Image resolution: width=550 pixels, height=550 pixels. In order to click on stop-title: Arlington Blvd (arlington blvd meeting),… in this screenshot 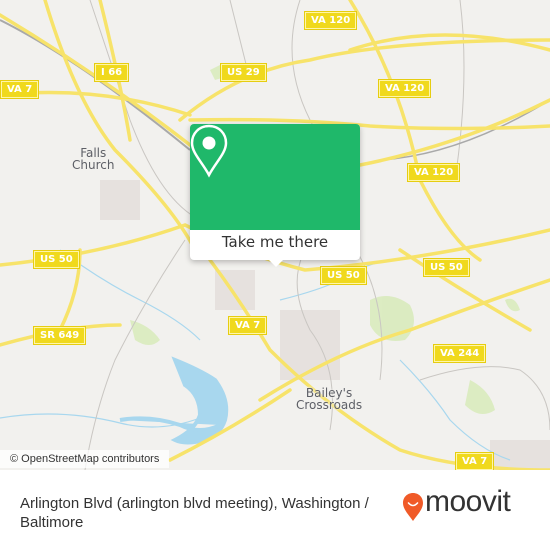, I will do `click(194, 513)`.